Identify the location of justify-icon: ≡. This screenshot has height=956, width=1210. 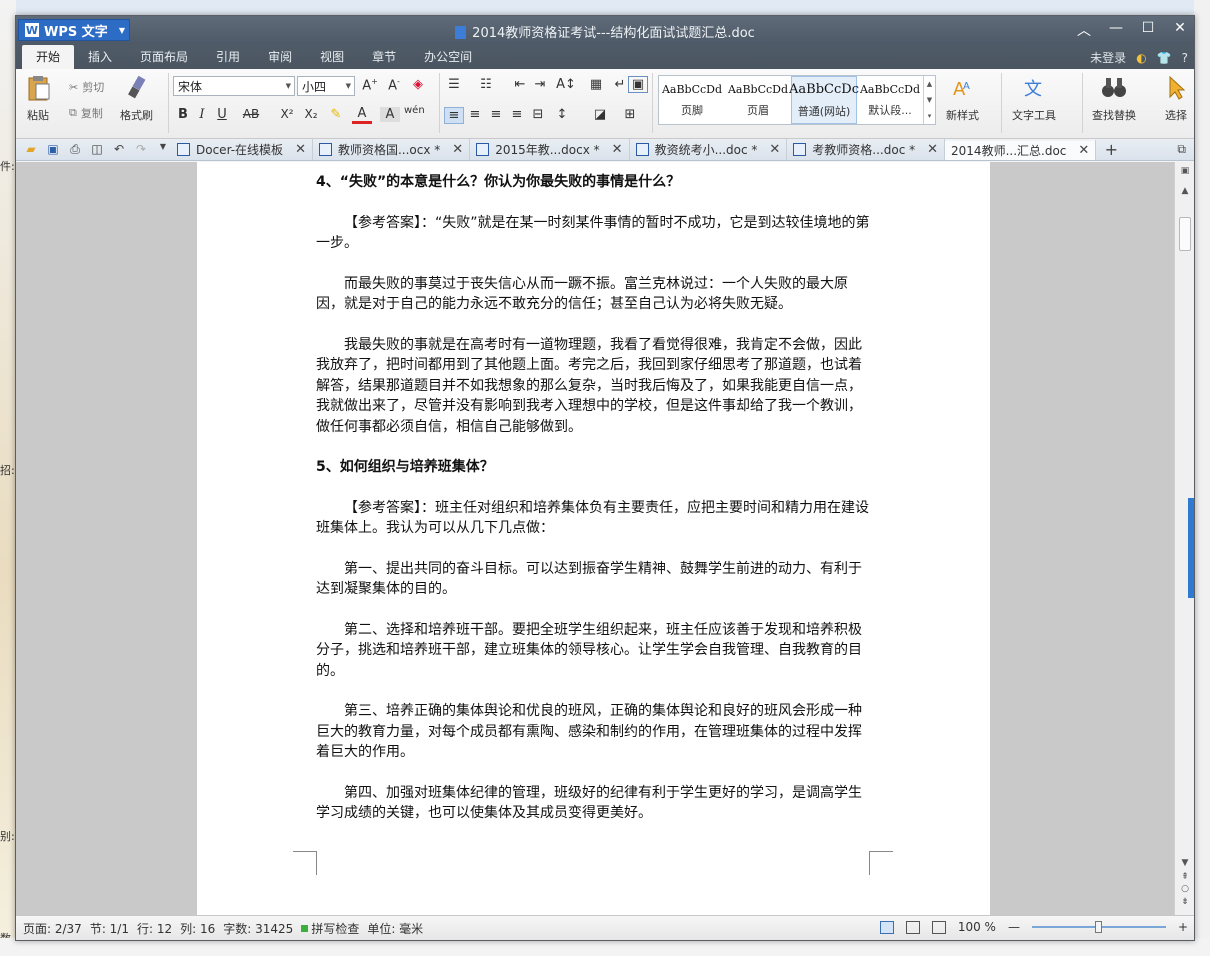
(517, 114).